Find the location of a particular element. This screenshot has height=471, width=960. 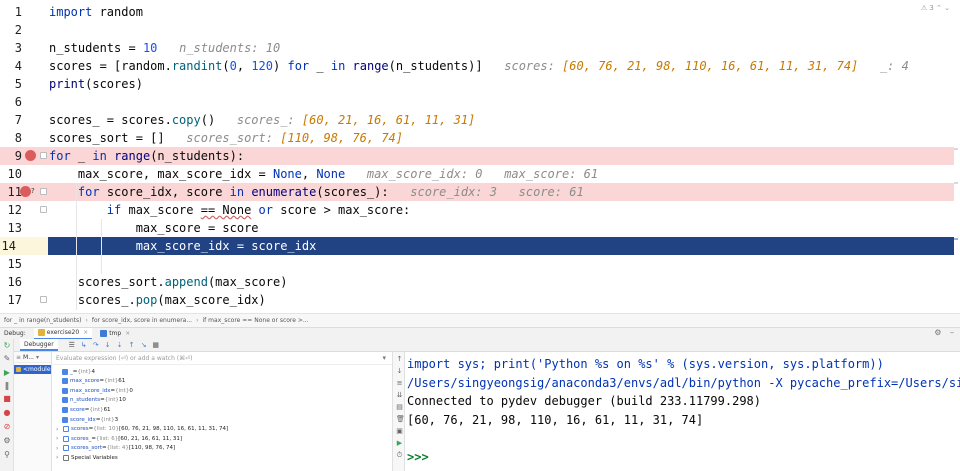

line-number: 13 is located at coordinates (11, 228).